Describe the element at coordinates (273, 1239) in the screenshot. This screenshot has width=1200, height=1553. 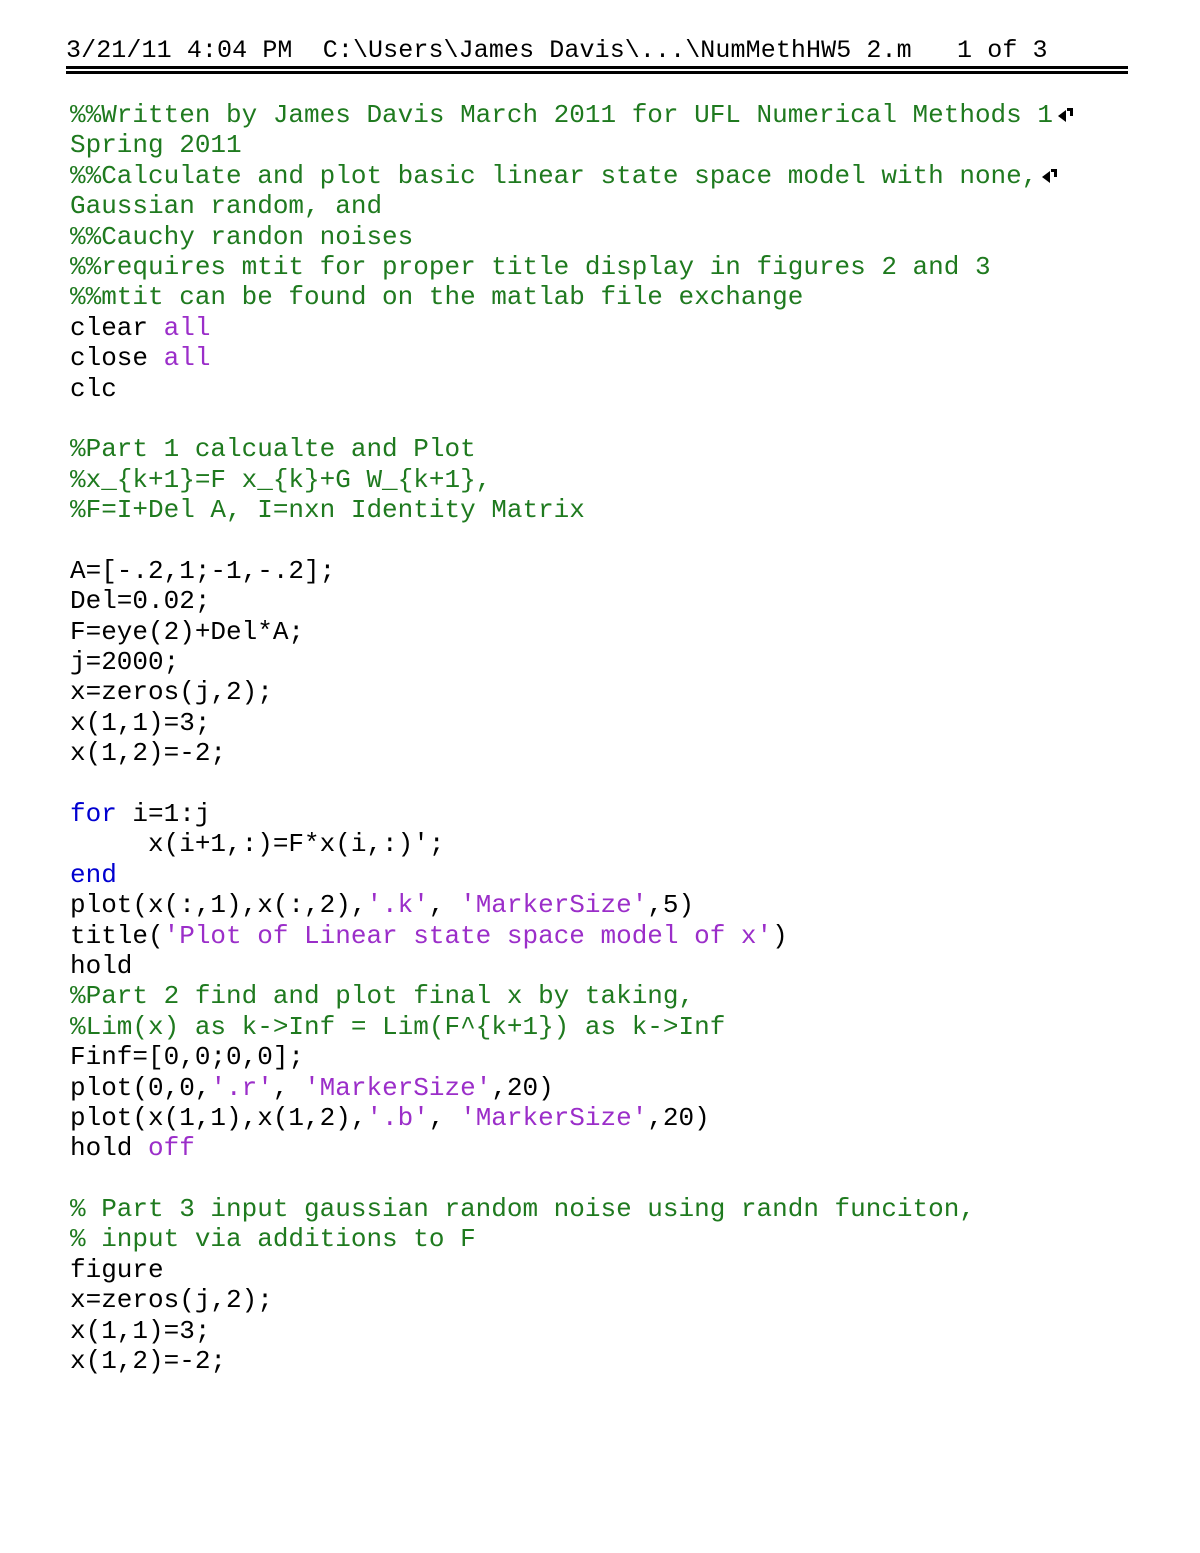
I see `code-token-comment: % input via additions to F` at that location.